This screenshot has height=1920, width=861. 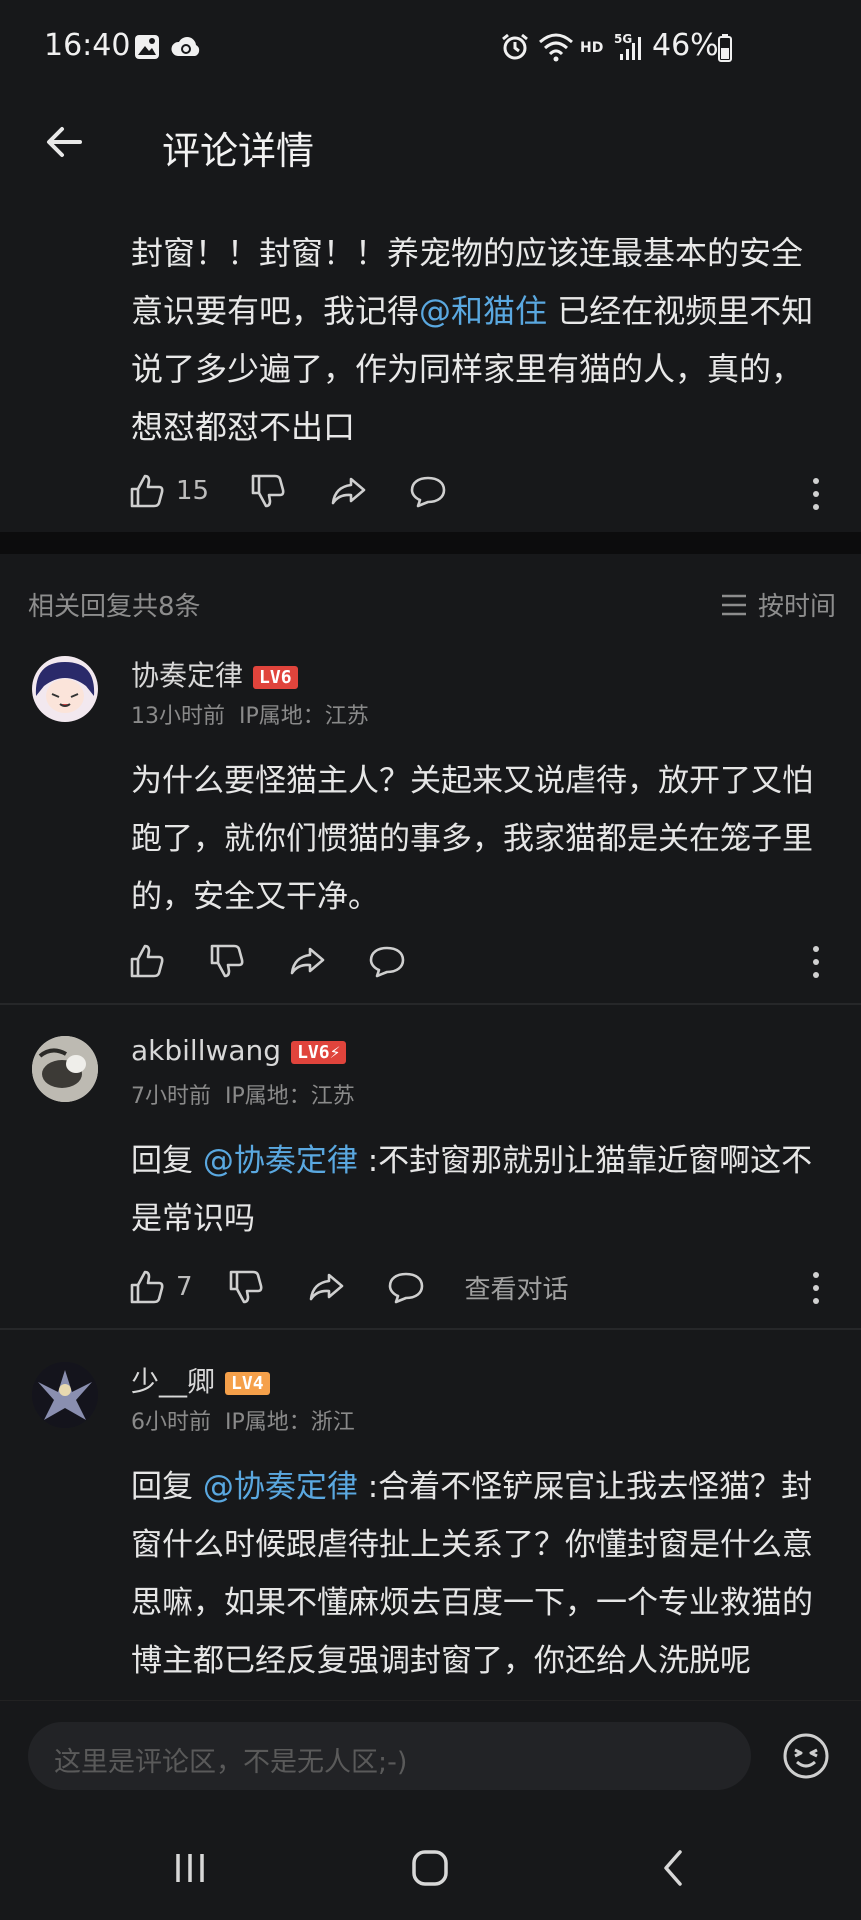 I want to click on username-text: 协奏定律, so click(x=187, y=675).